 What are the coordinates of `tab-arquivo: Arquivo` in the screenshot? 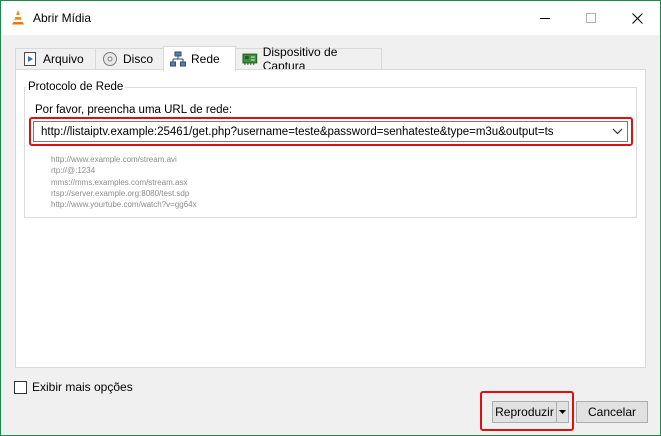 It's located at (55, 58).